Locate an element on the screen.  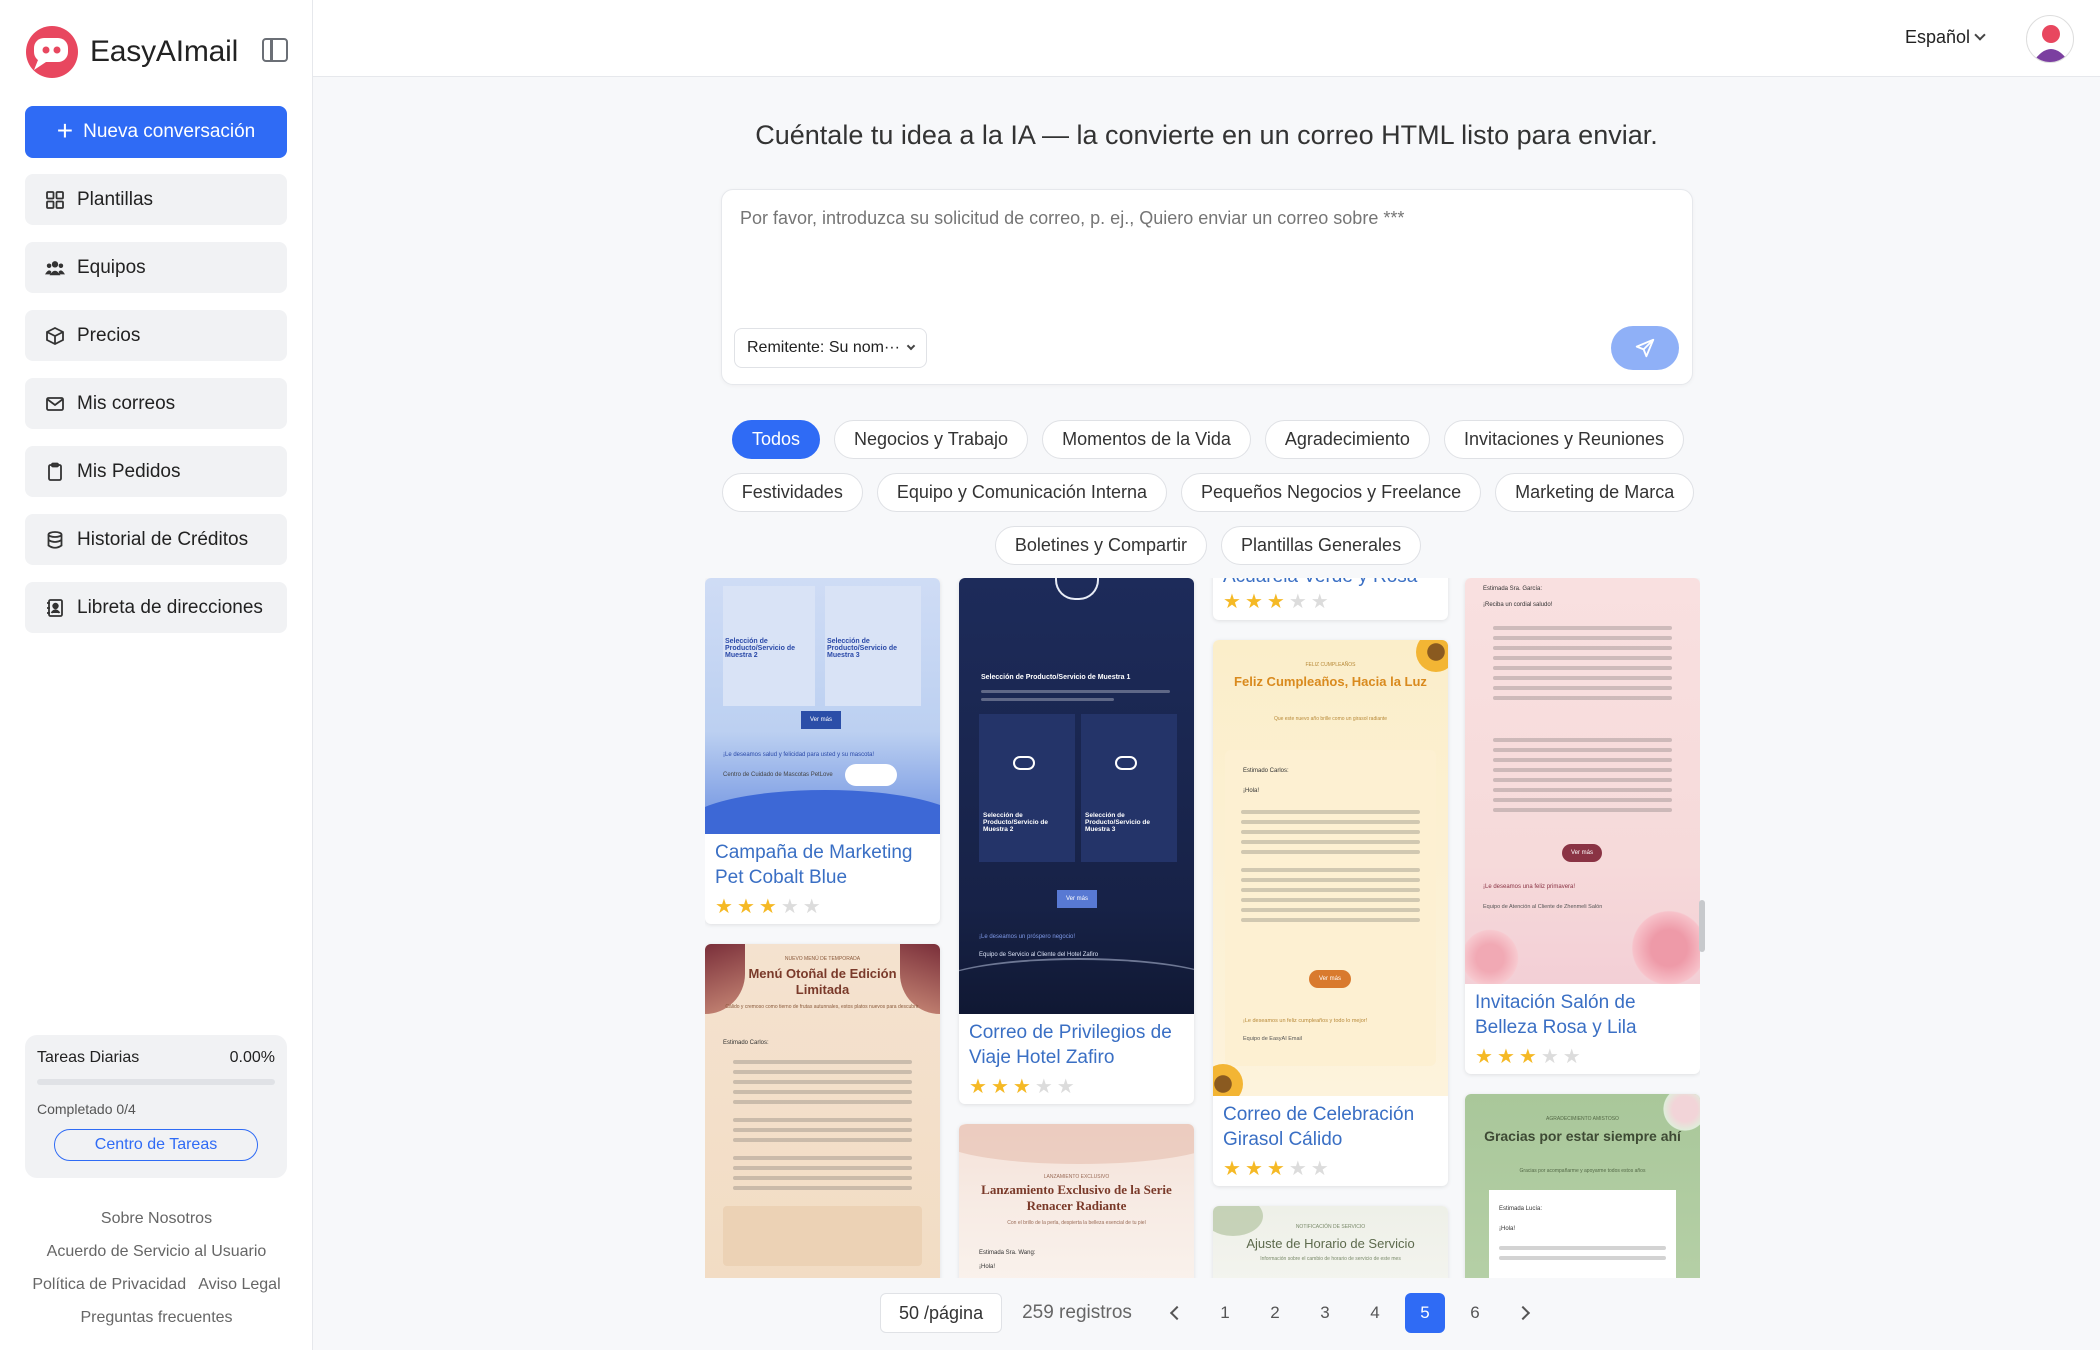
next-page-button is located at coordinates (1525, 1313).